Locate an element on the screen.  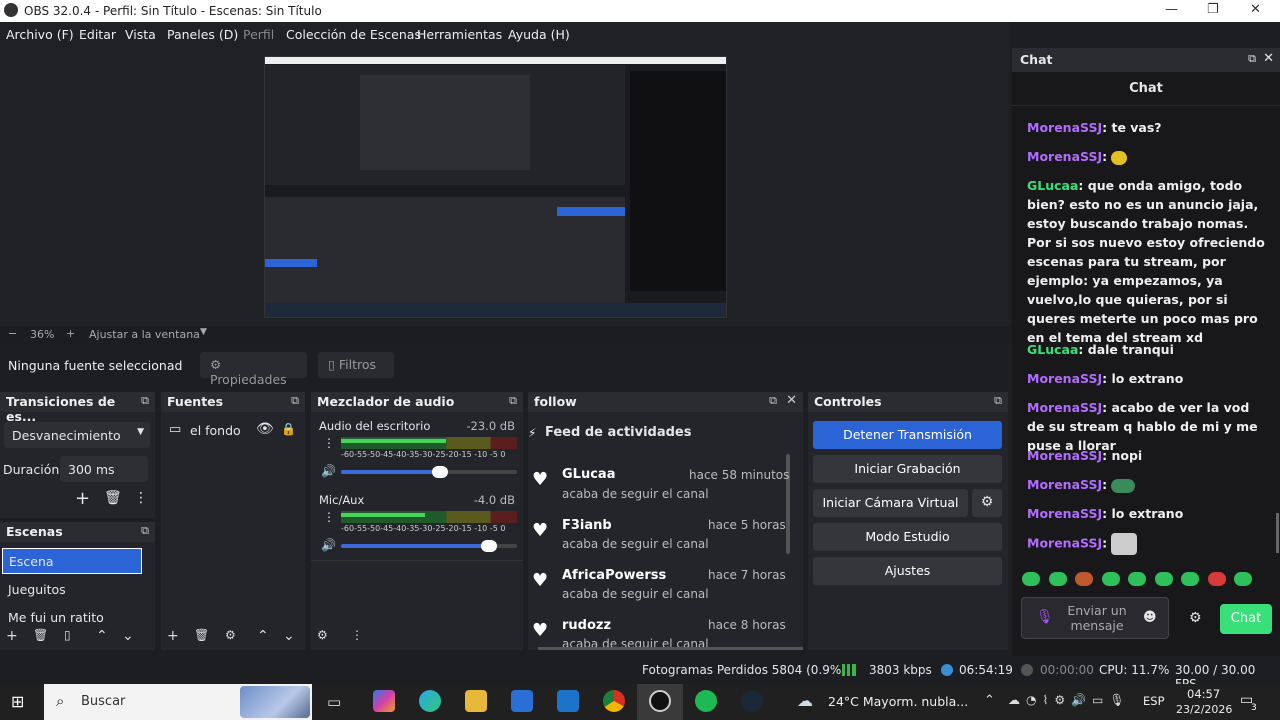
source-item: el fondo is located at coordinates (215, 430).